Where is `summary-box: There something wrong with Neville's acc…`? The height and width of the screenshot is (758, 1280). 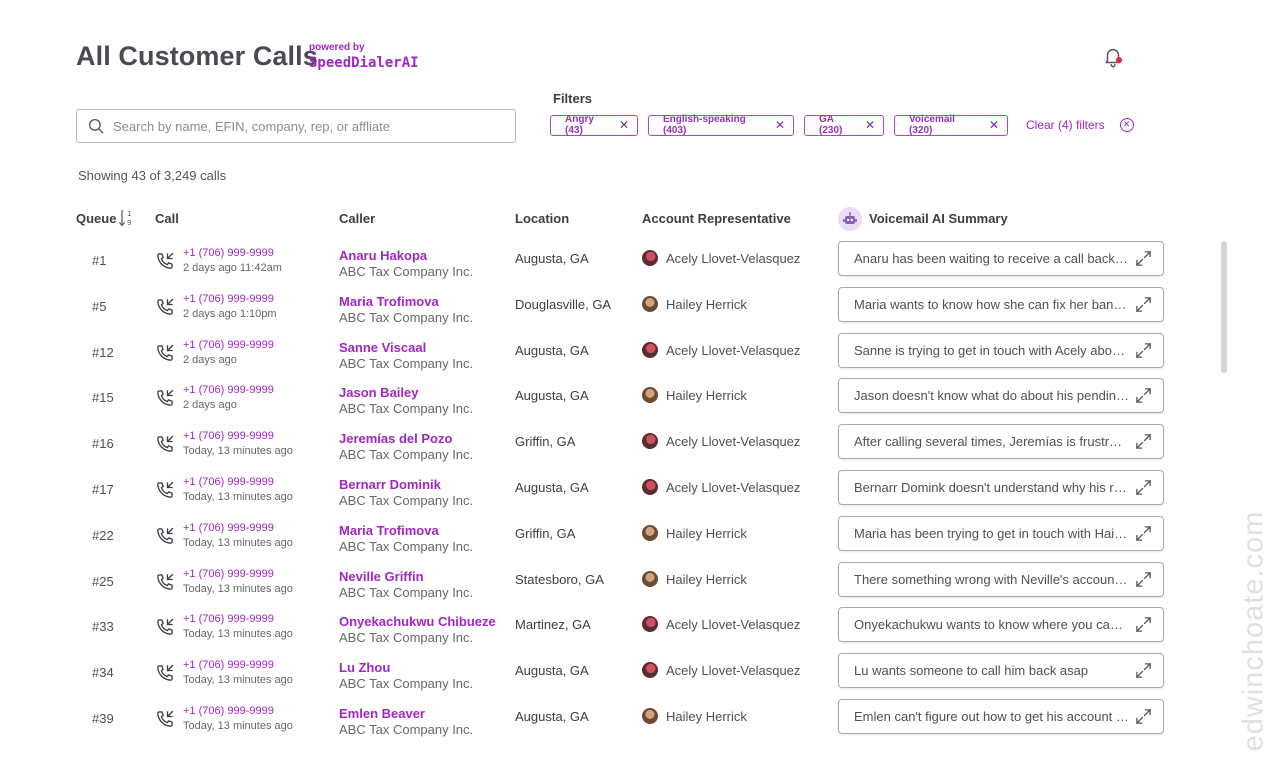 summary-box: There something wrong with Neville's acc… is located at coordinates (1001, 579).